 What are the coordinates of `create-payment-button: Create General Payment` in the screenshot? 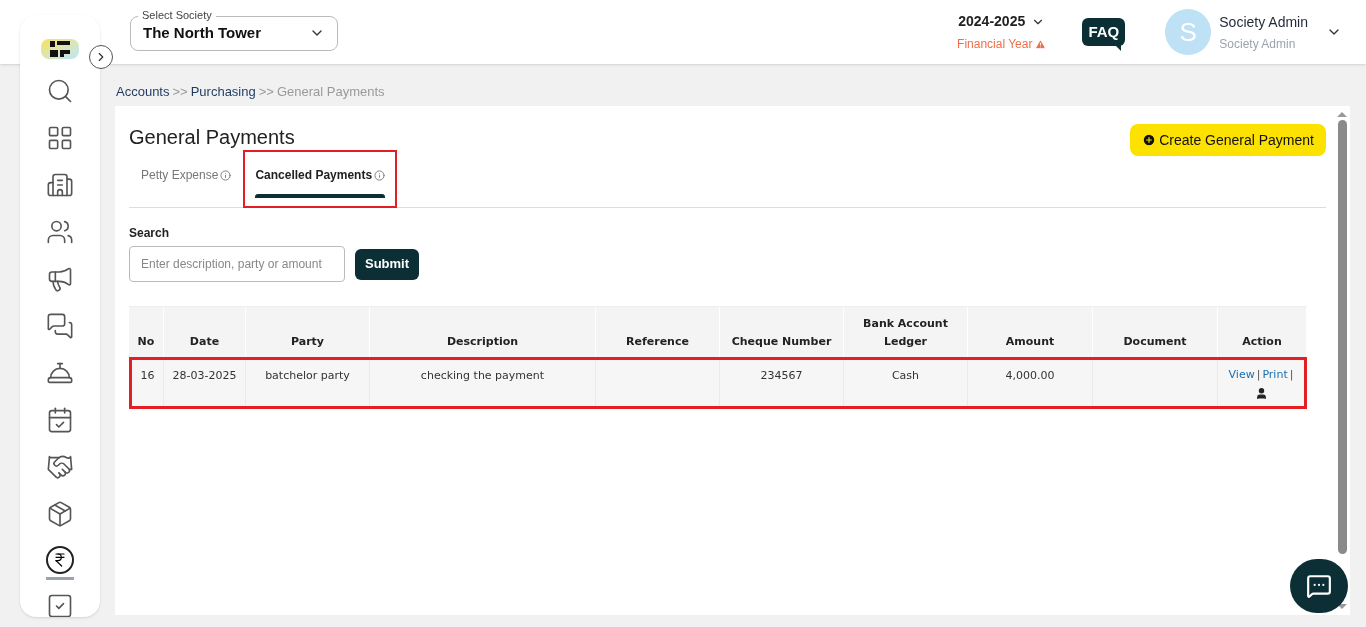 It's located at (1228, 140).